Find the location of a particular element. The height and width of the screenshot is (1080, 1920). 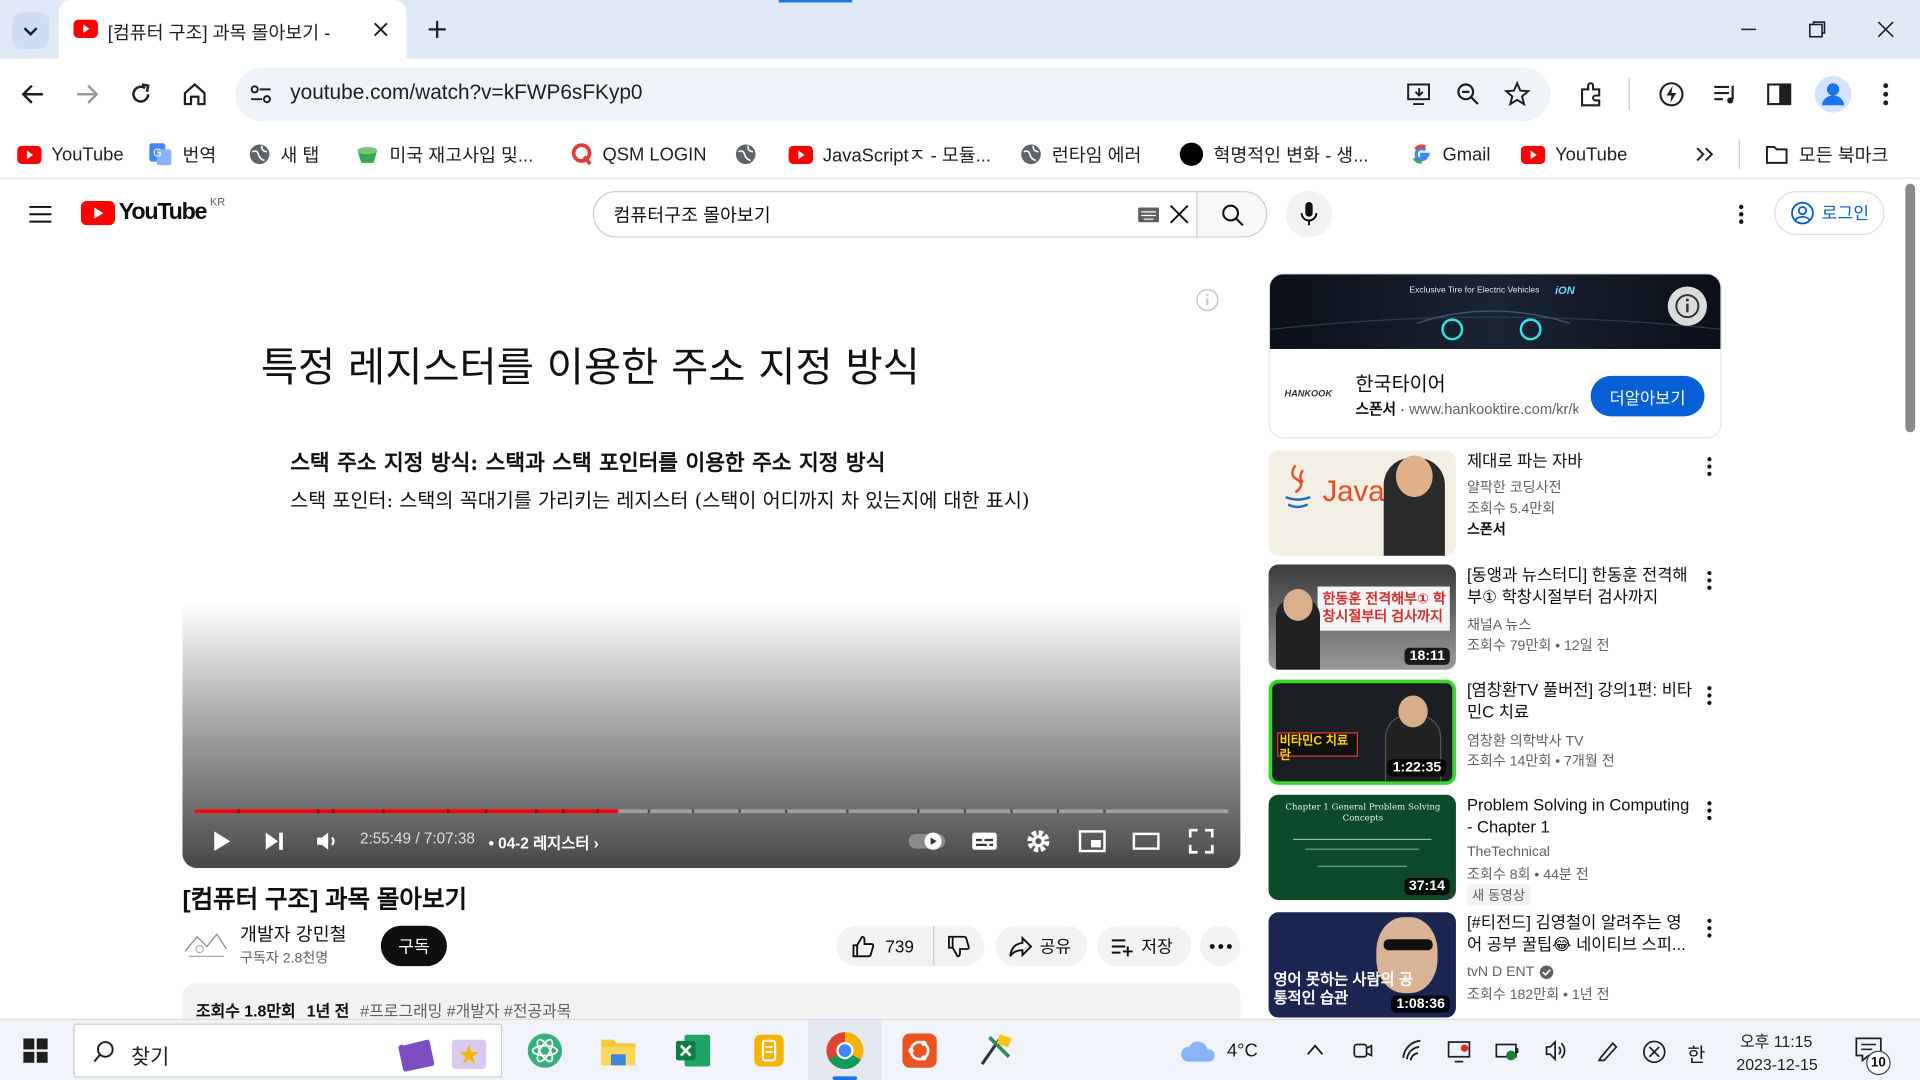

clear-search-icon is located at coordinates (1179, 214).